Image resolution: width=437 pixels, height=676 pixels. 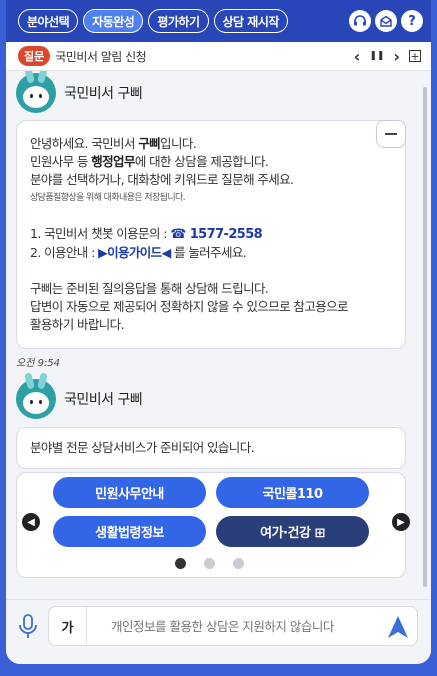 What do you see at coordinates (48, 21) in the screenshot?
I see `field-select-button: 분야선택` at bounding box center [48, 21].